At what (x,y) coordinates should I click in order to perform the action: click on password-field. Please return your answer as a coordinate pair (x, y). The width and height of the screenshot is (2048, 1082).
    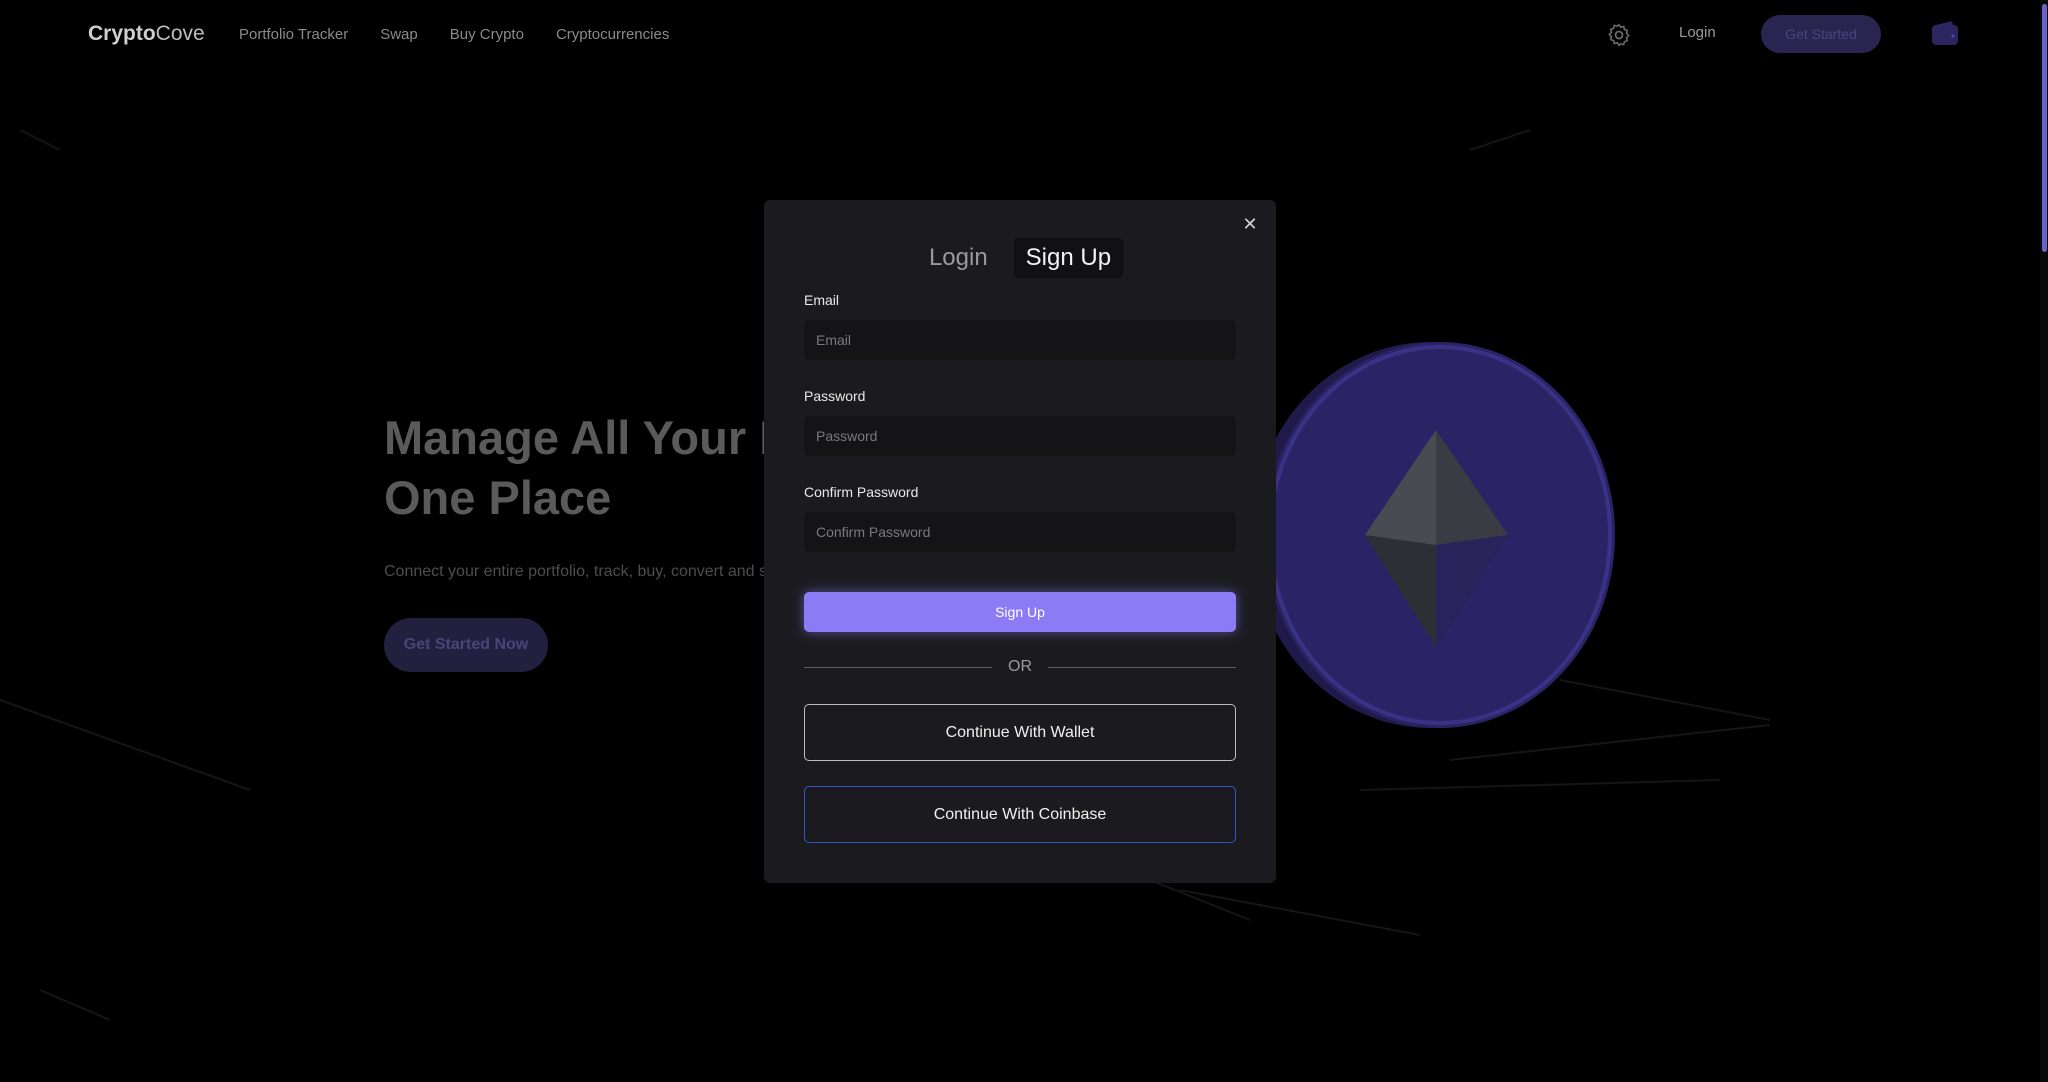
    Looking at the image, I should click on (1020, 436).